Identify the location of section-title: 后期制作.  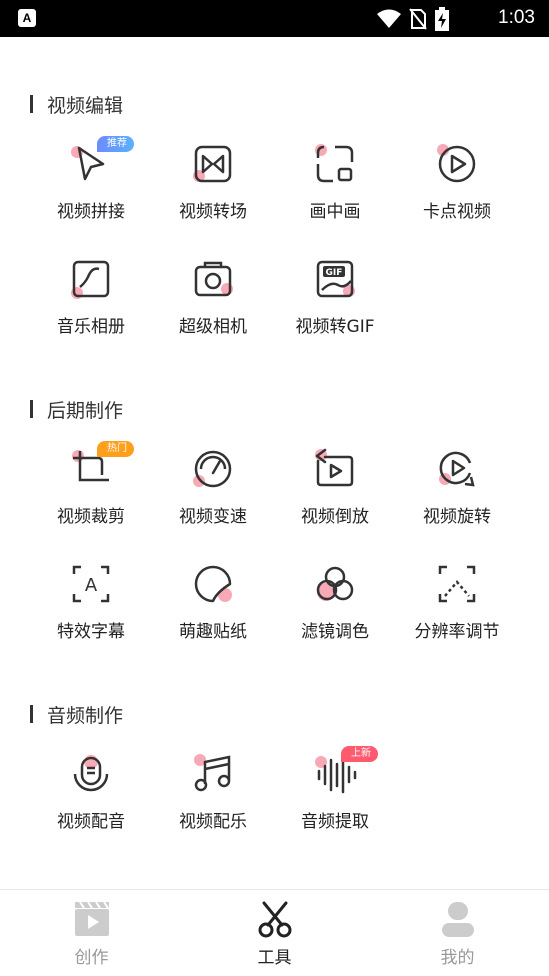
(76, 409).